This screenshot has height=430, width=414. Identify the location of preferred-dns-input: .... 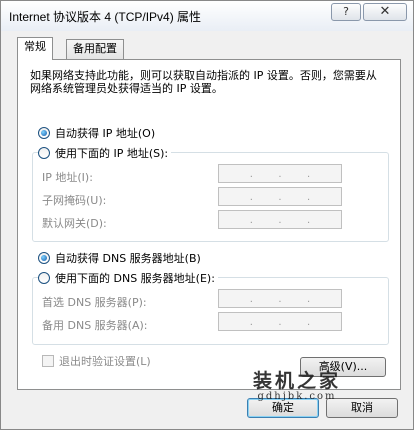
(280, 298).